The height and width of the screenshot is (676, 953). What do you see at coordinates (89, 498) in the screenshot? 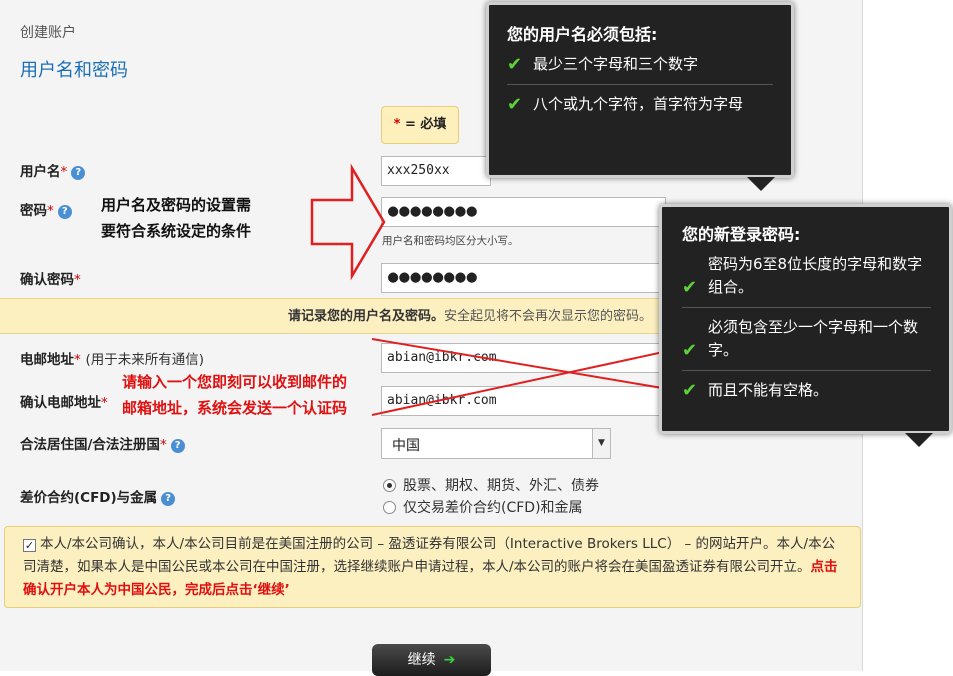
I see `cfd-label-text: 差价合约(CFD)与金属` at bounding box center [89, 498].